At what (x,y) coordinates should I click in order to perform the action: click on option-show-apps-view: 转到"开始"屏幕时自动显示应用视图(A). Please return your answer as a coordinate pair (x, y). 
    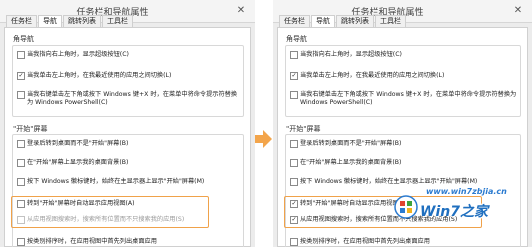
    Looking at the image, I should click on (129, 204).